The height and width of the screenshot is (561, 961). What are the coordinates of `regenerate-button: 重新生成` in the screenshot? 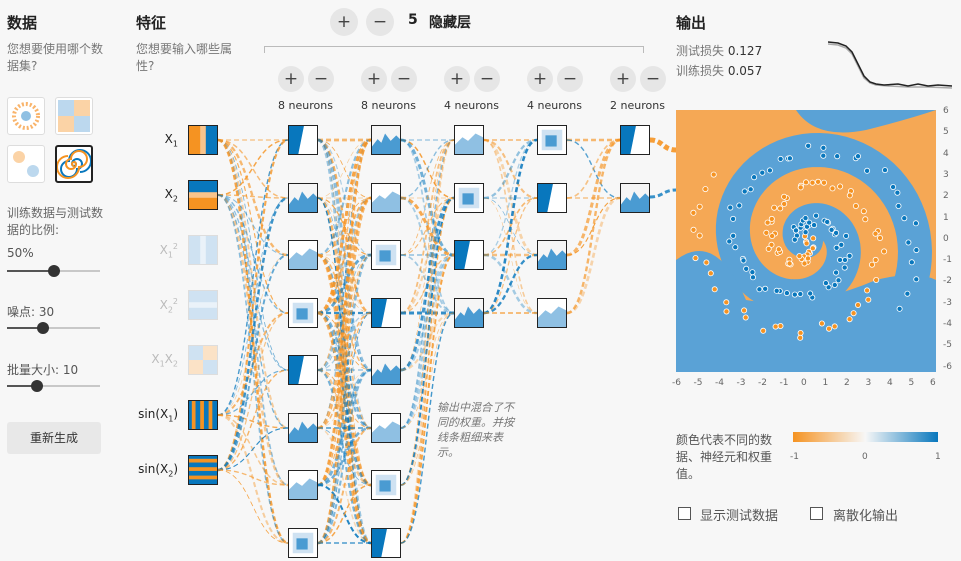 It's located at (54, 438).